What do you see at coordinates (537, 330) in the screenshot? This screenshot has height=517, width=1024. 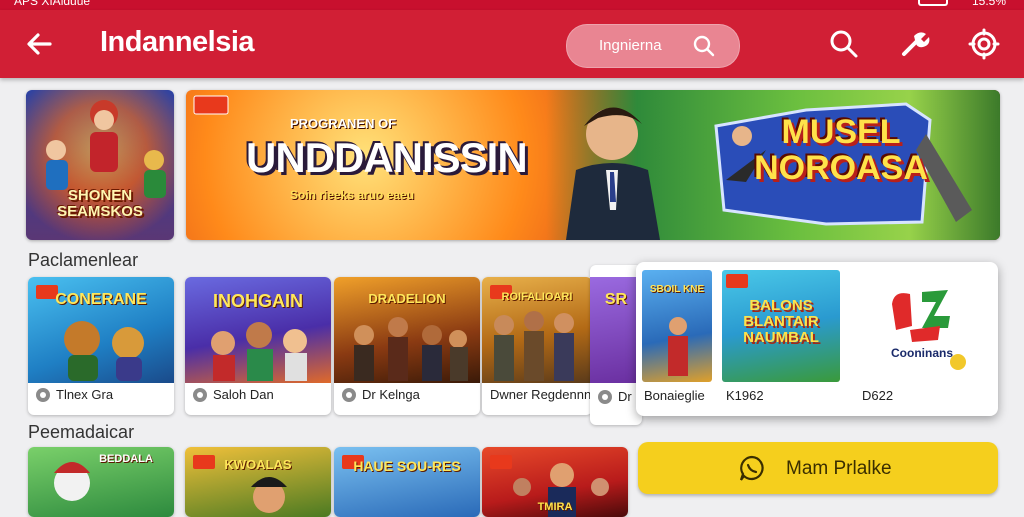 I see `game-thumbnail: ROIFALIOARI` at bounding box center [537, 330].